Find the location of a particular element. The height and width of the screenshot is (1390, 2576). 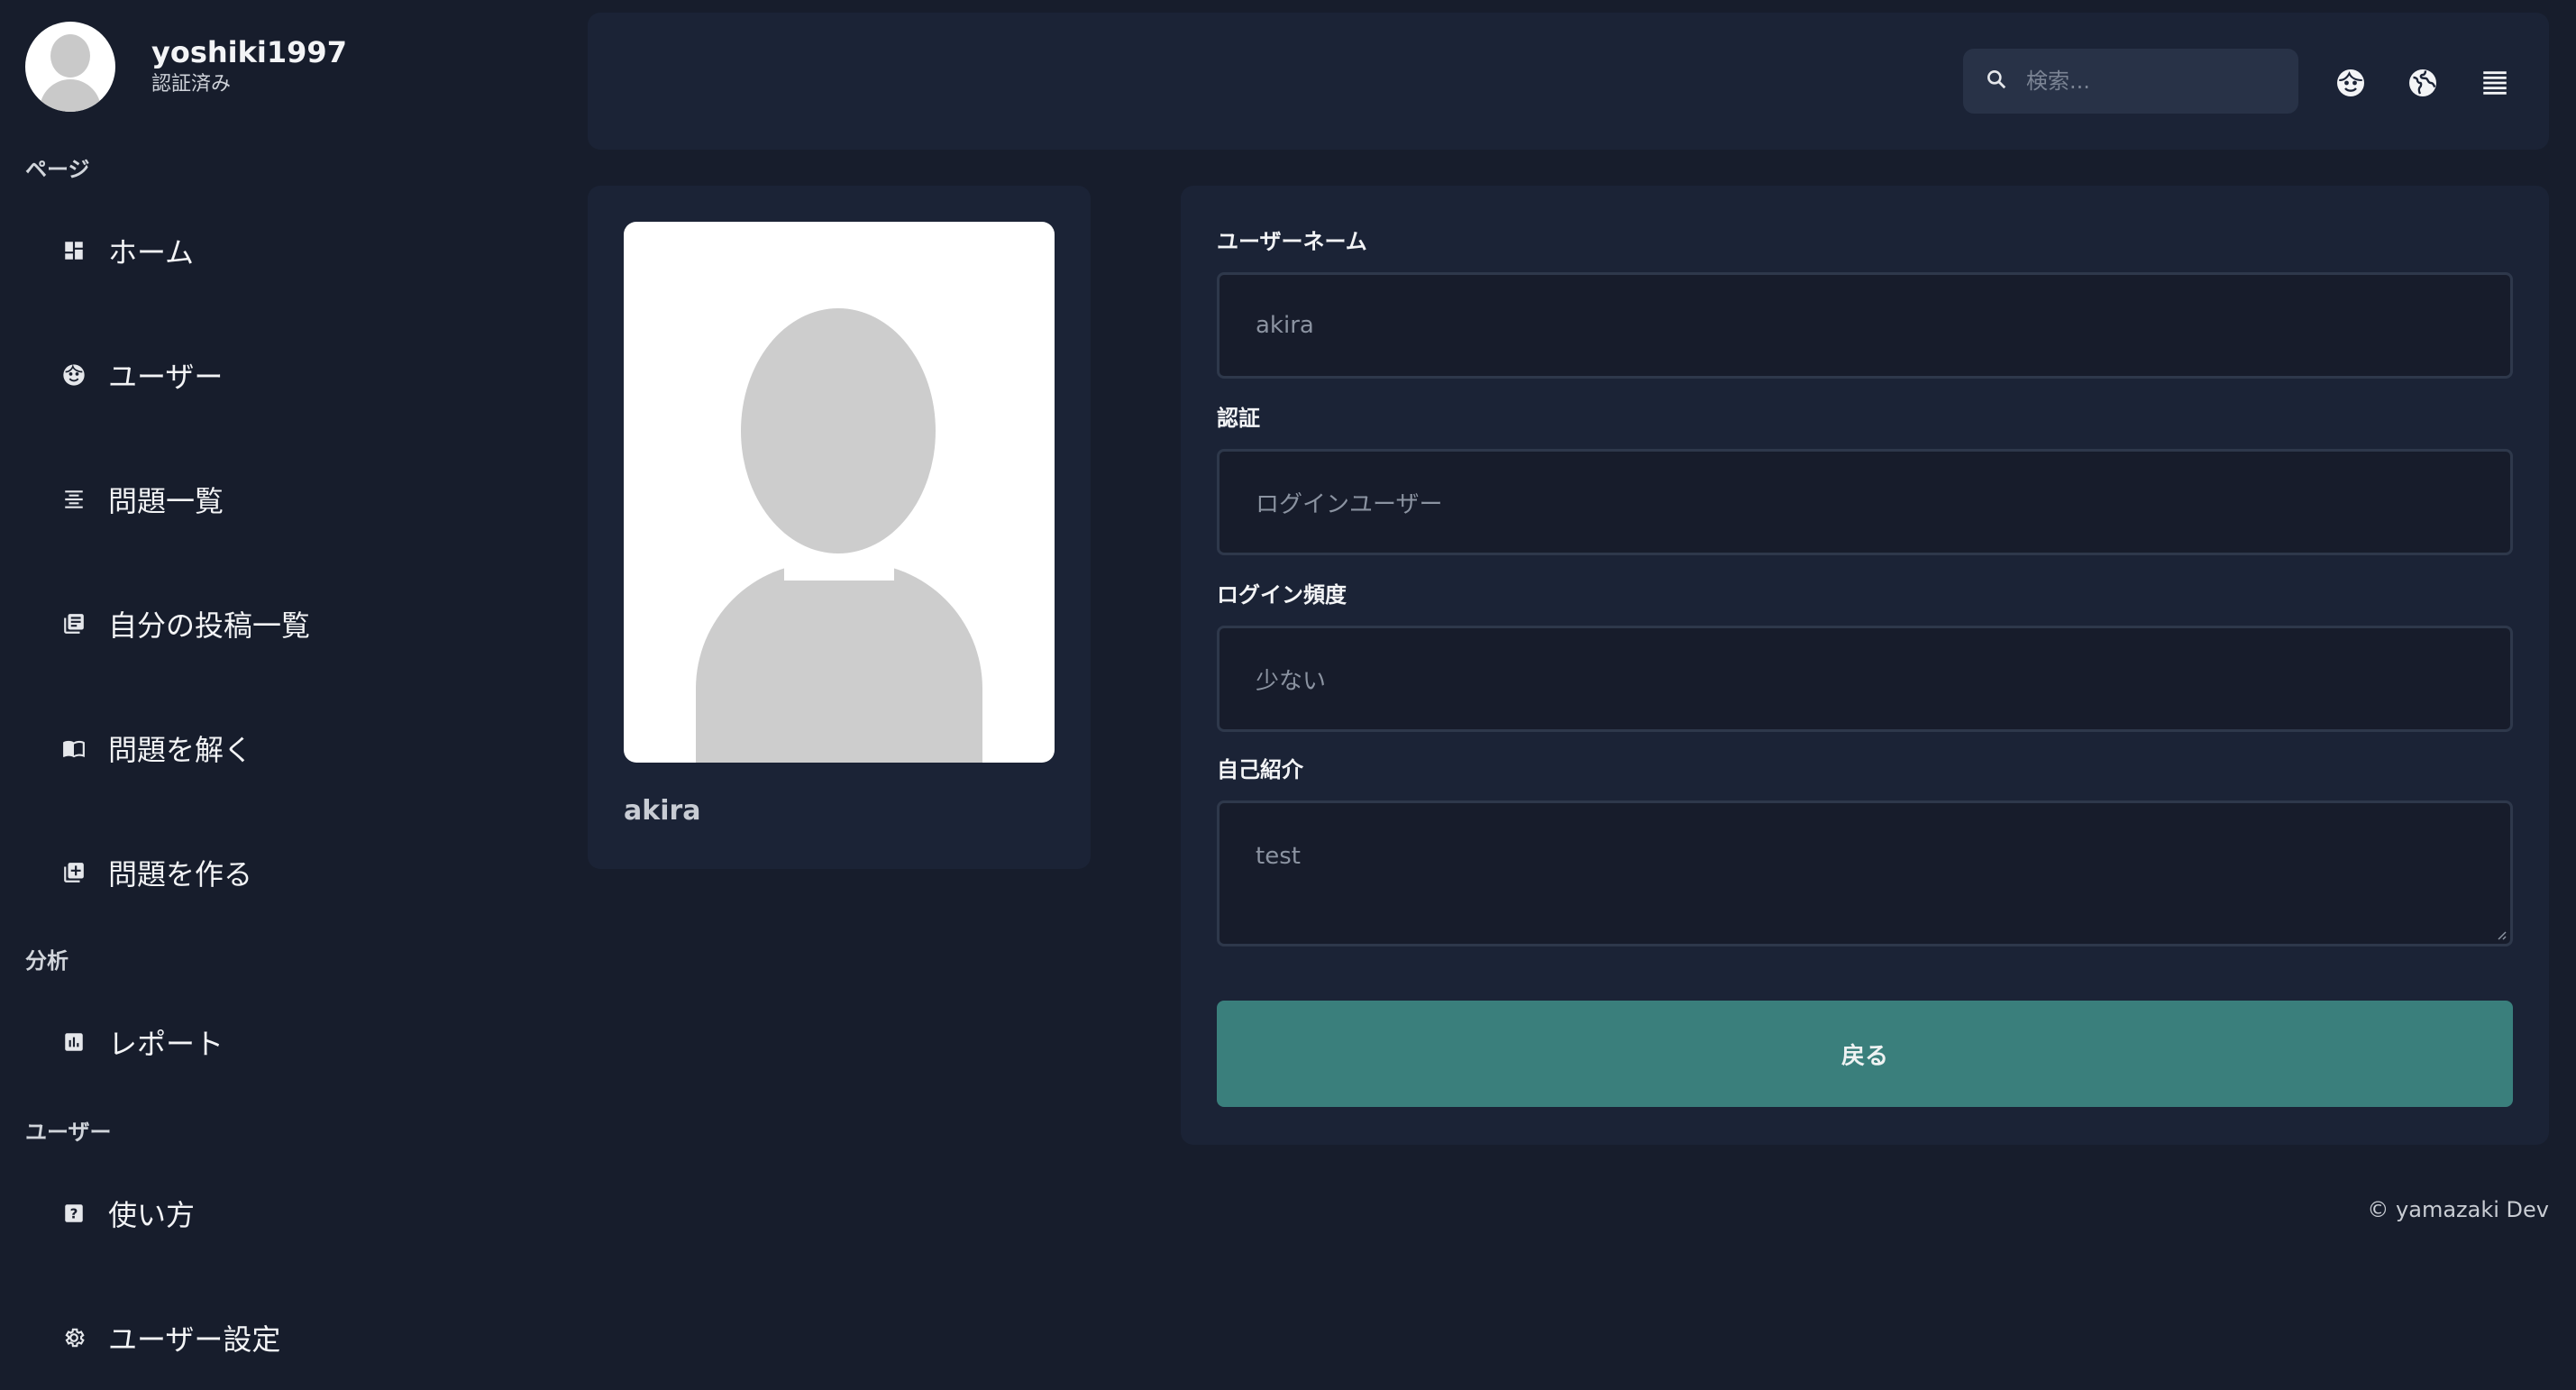

user-profile: yoshiki1997 認証済み is located at coordinates (186, 67).